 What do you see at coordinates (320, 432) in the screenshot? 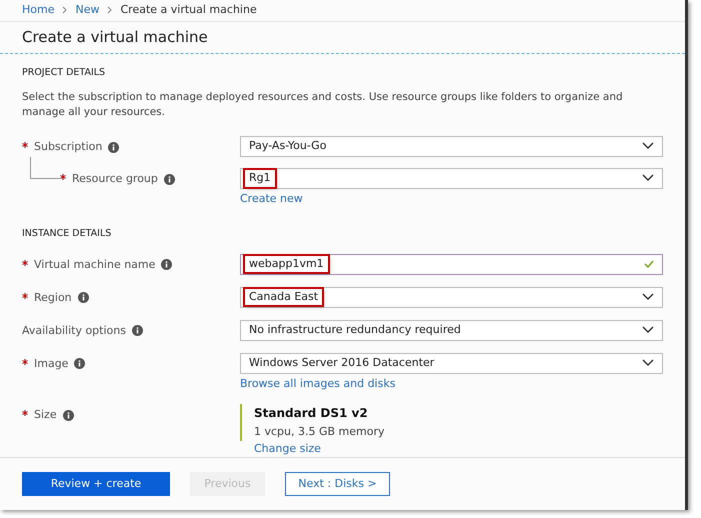
I see `size-detail: 1 vcpu, 3.5 GB memory` at bounding box center [320, 432].